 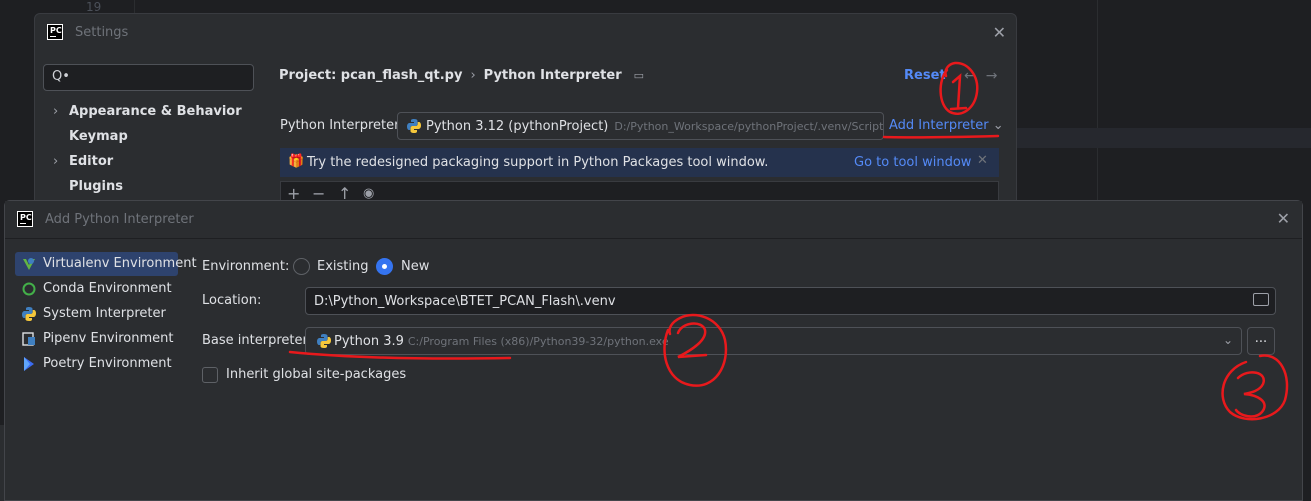 What do you see at coordinates (94, 7) in the screenshot?
I see `line-number: 19` at bounding box center [94, 7].